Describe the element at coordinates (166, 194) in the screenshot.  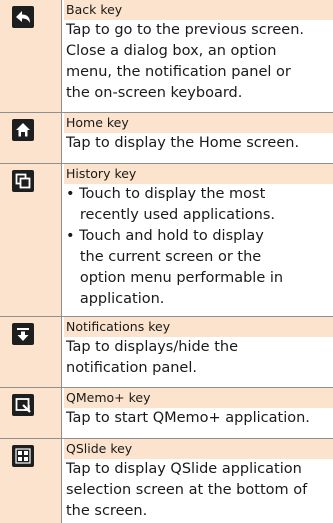
I see `bullet-line: • Touch to display the most` at that location.